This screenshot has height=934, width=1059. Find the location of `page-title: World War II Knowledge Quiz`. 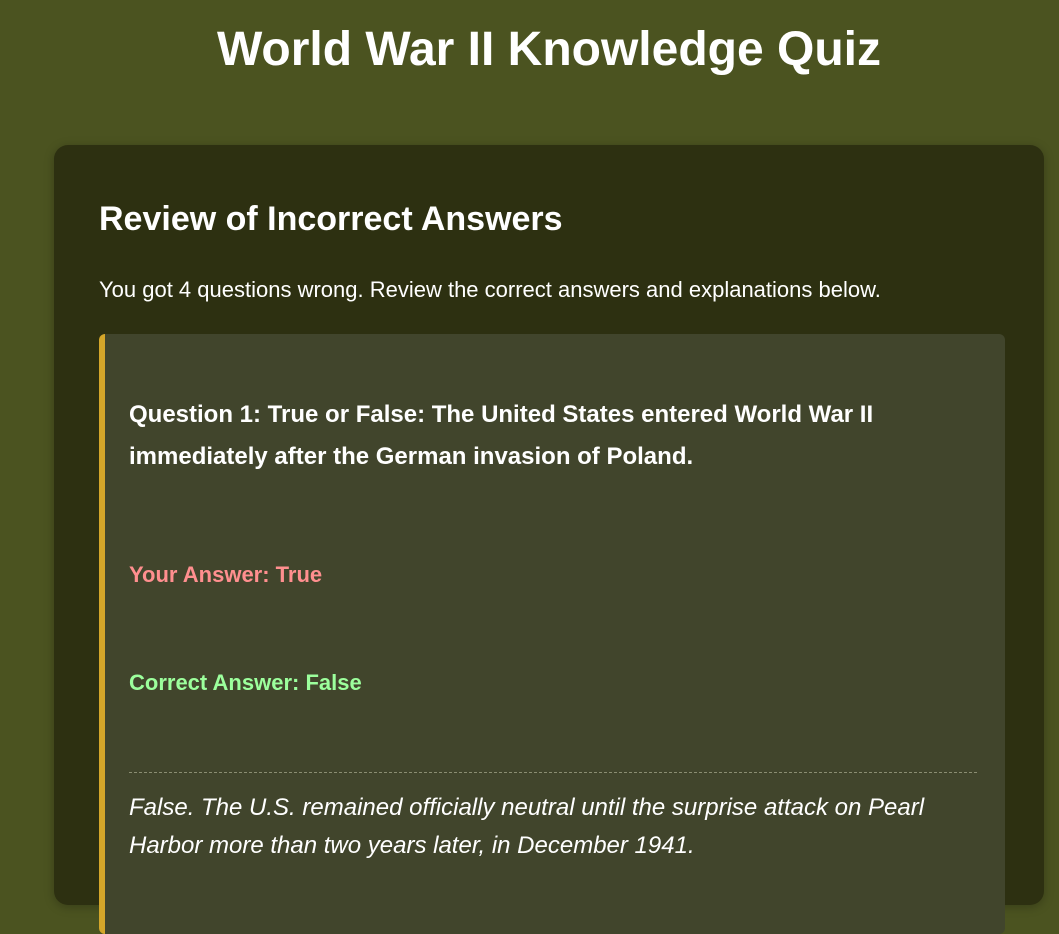

page-title: World War II Knowledge Quiz is located at coordinates (548, 49).